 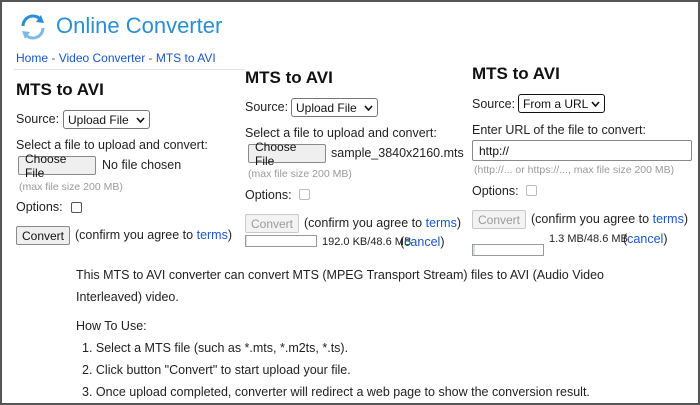 I want to click on panel2-choose-file-button: Choose File, so click(x=287, y=154).